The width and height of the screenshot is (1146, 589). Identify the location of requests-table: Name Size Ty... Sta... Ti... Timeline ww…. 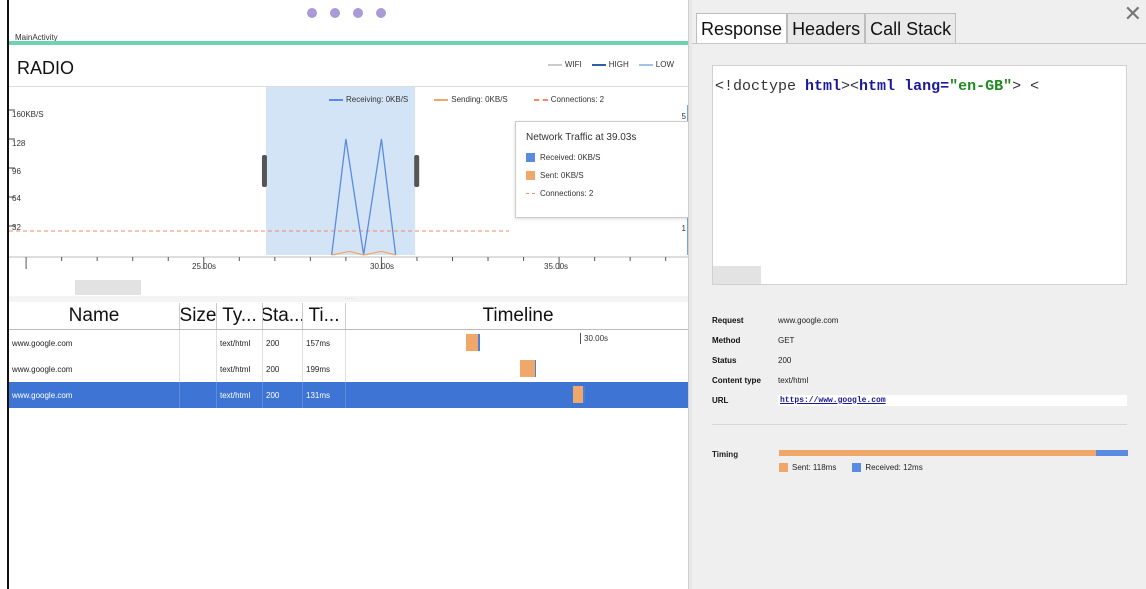
(349, 355).